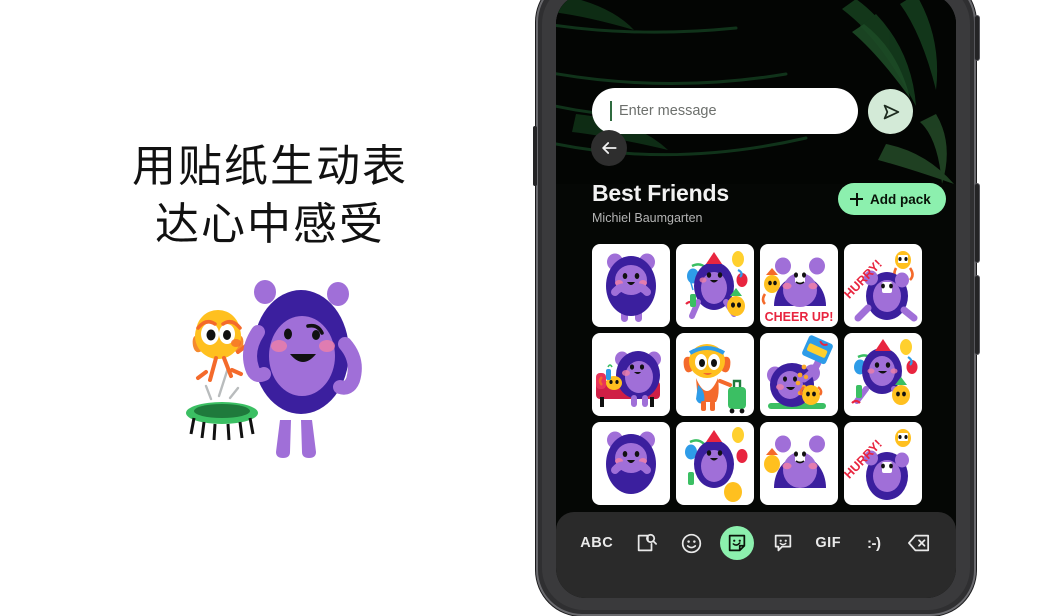 This screenshot has width=1052, height=616. What do you see at coordinates (977, 223) in the screenshot?
I see `phone-power-button` at bounding box center [977, 223].